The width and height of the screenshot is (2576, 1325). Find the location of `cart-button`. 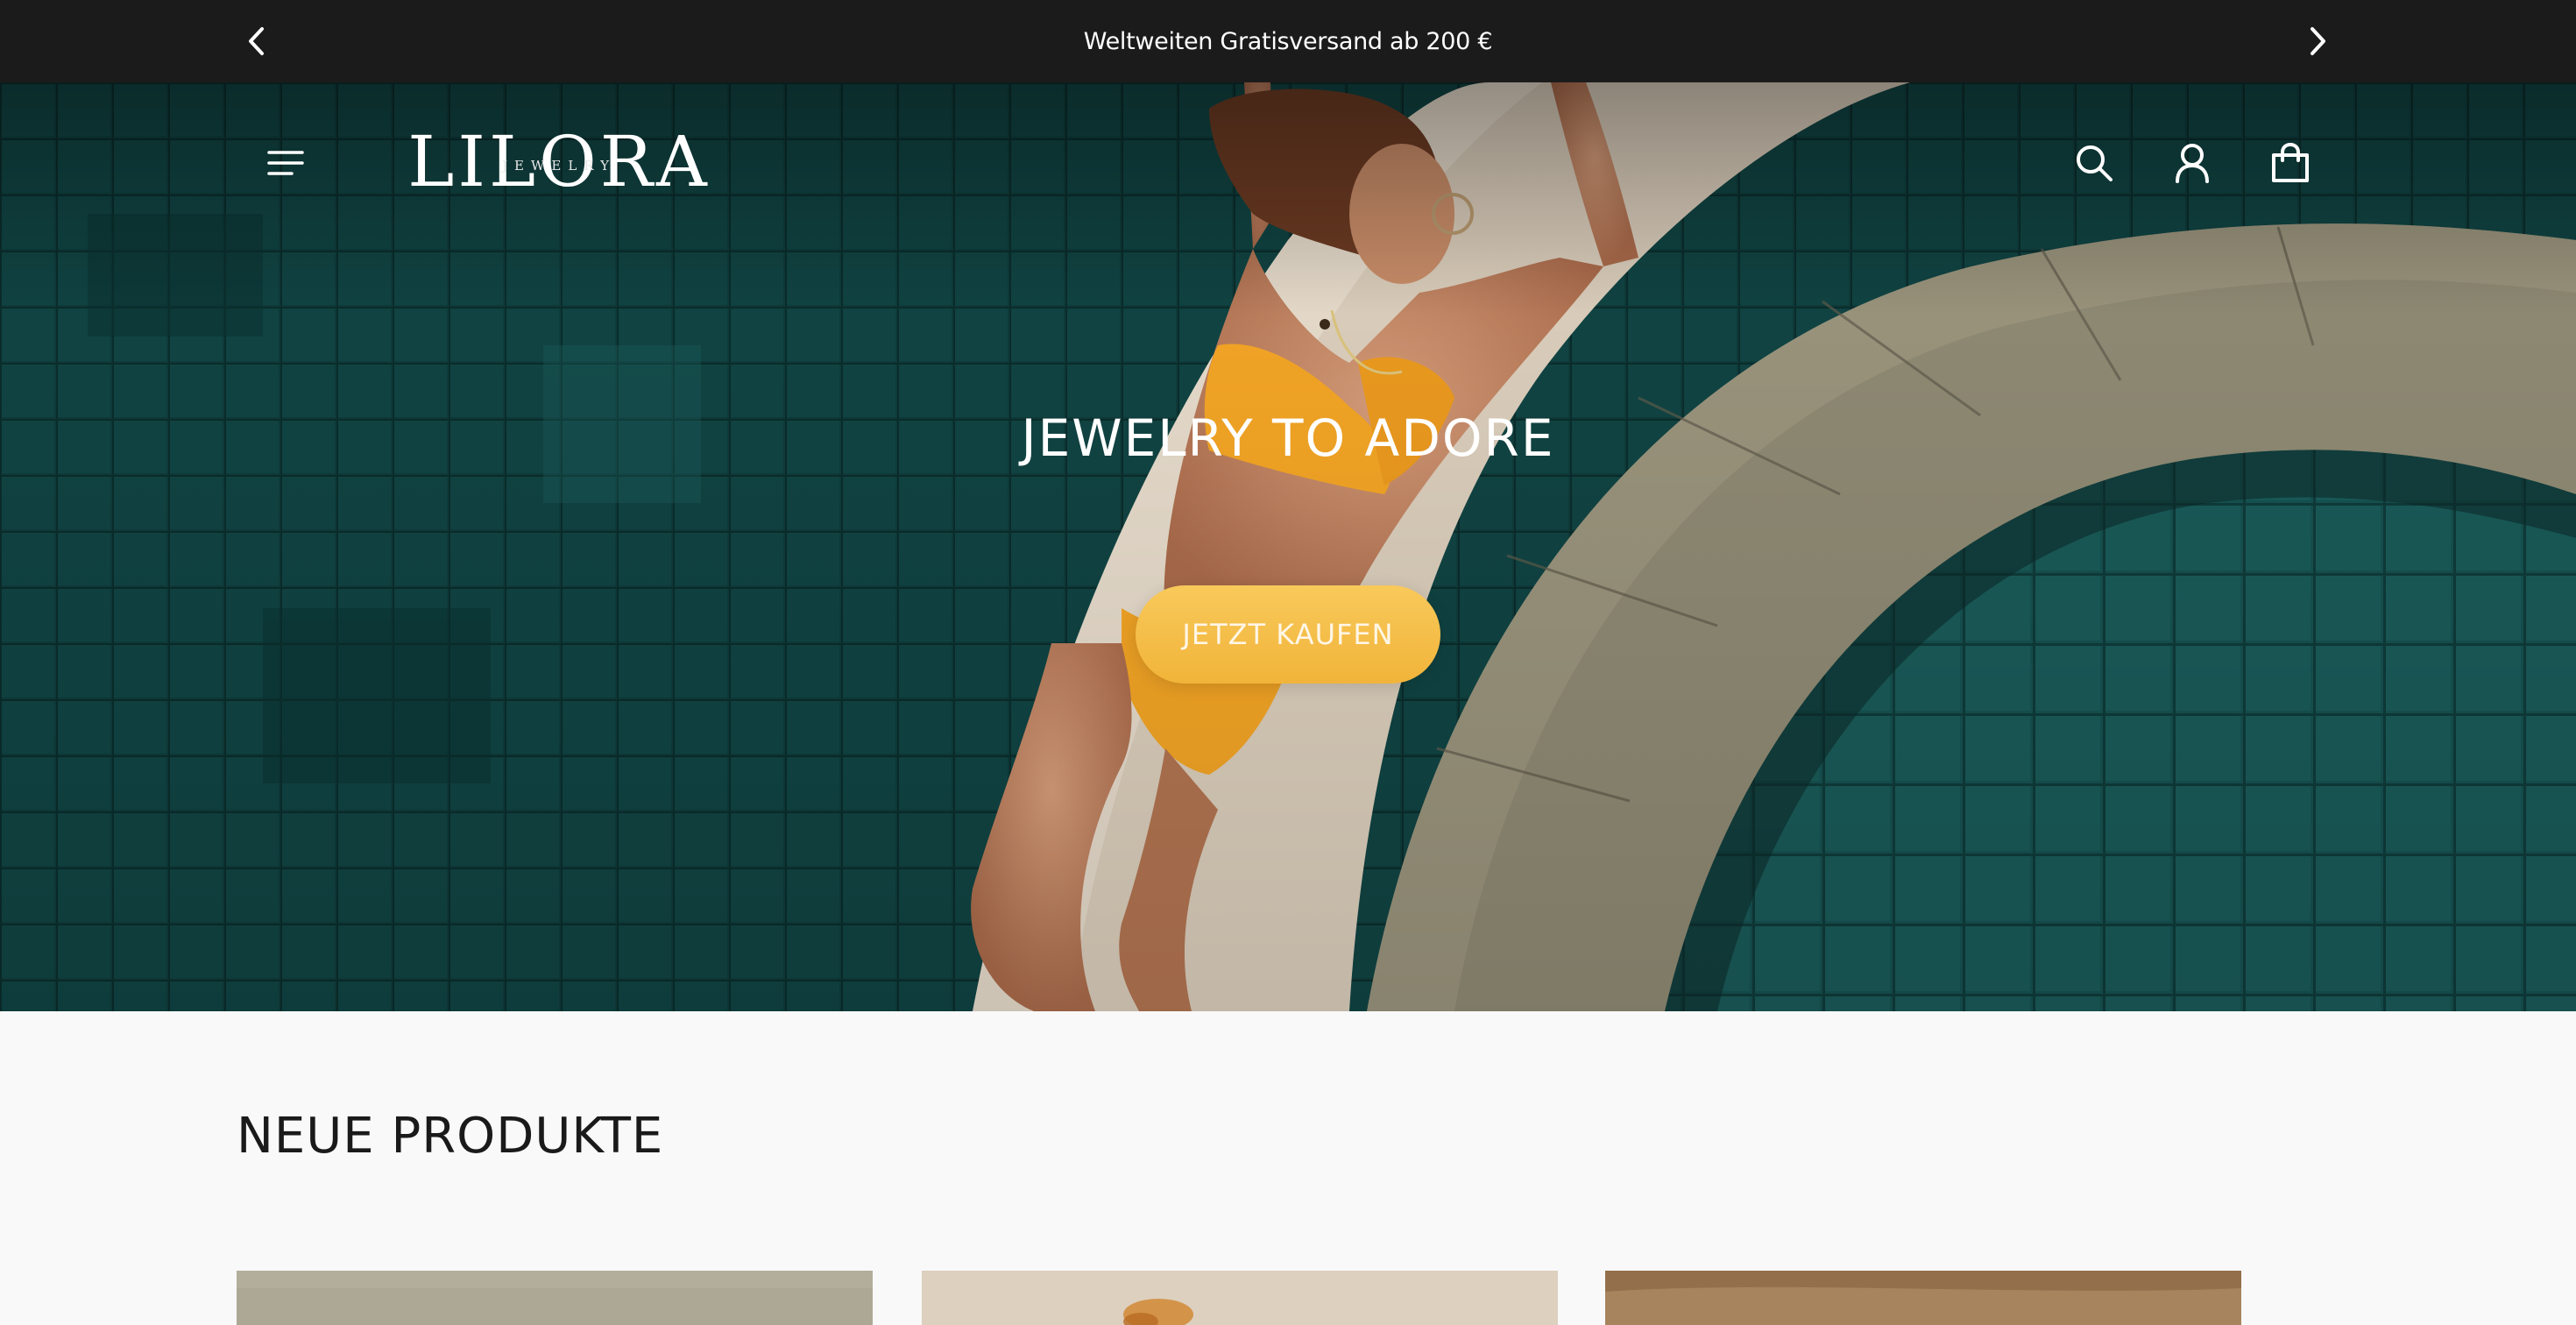

cart-button is located at coordinates (2290, 163).